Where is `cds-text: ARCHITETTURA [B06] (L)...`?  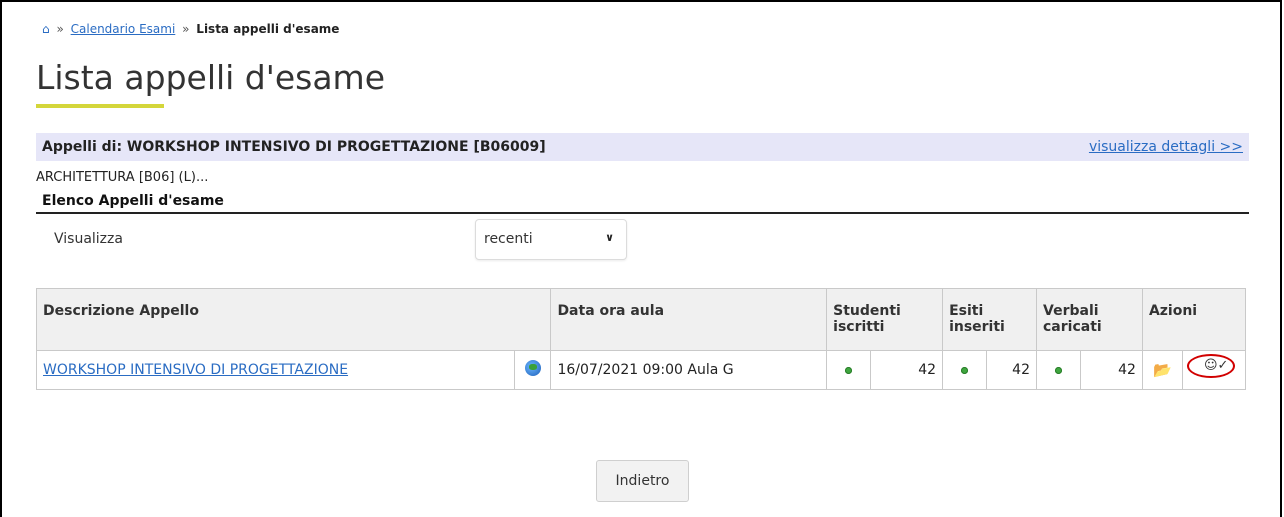
cds-text: ARCHITETTURA [B06] (L)... is located at coordinates (122, 177).